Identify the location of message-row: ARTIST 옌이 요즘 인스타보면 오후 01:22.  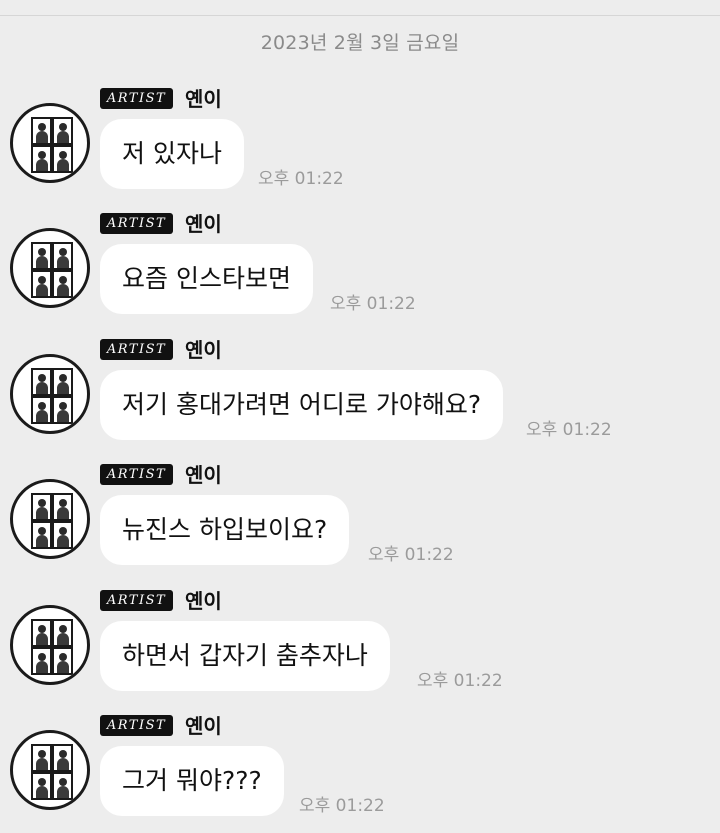
(360, 271).